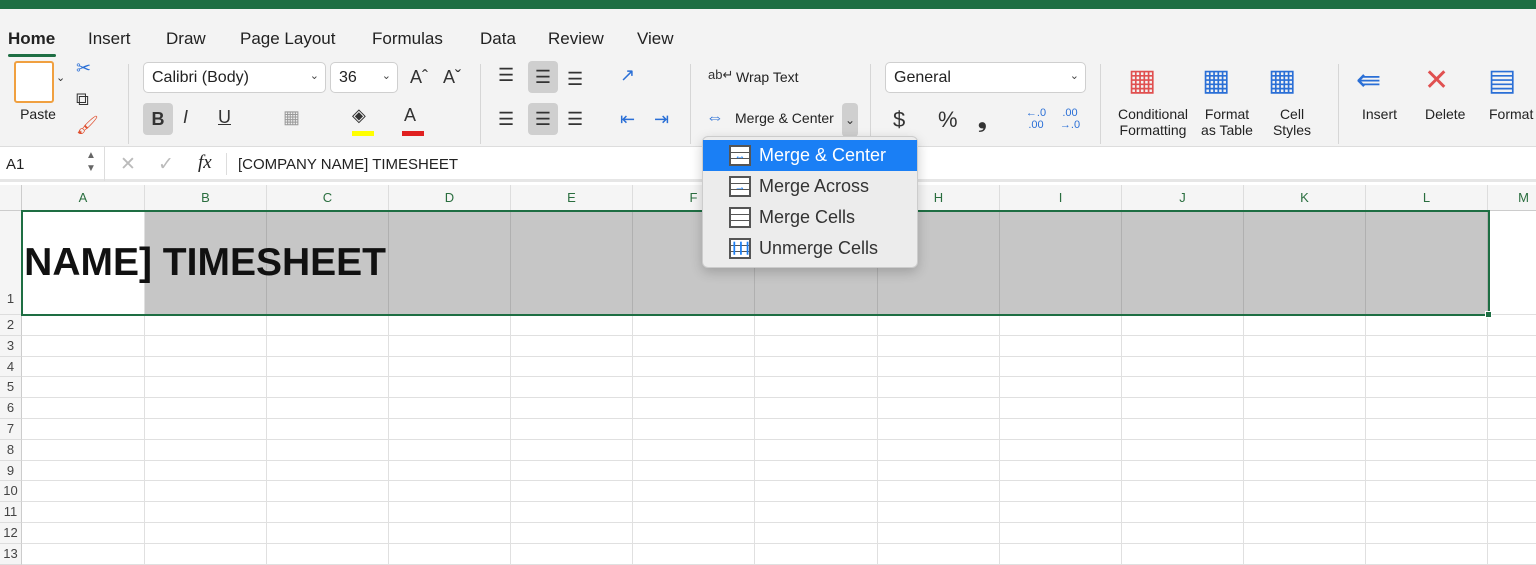 The height and width of the screenshot is (565, 1536). I want to click on cell-A3, so click(83, 346).